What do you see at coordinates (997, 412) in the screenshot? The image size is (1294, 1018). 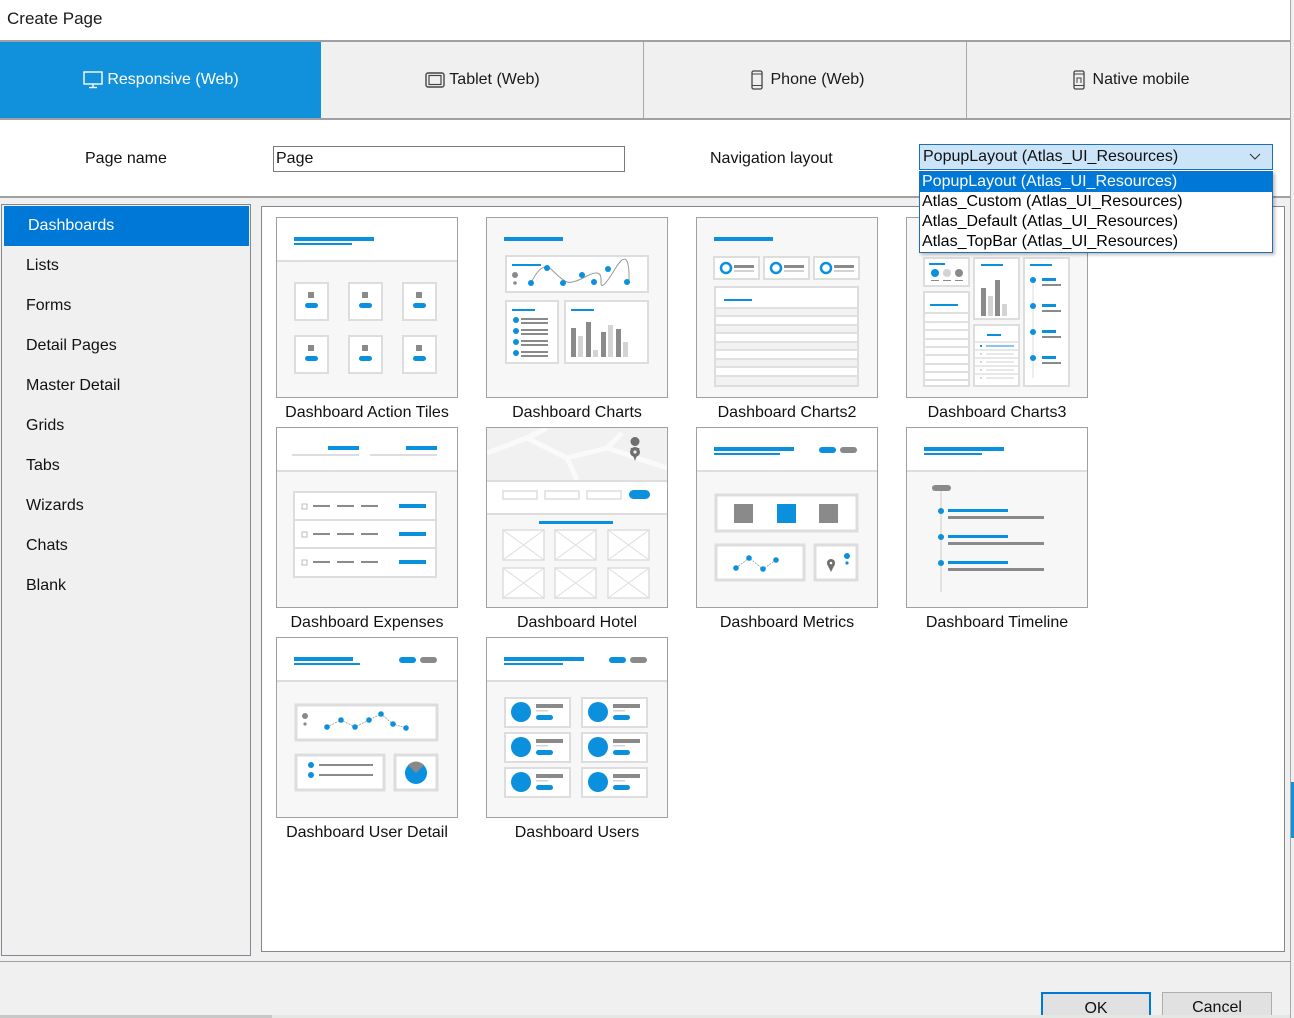 I see `template-name: Dashboard Charts3` at bounding box center [997, 412].